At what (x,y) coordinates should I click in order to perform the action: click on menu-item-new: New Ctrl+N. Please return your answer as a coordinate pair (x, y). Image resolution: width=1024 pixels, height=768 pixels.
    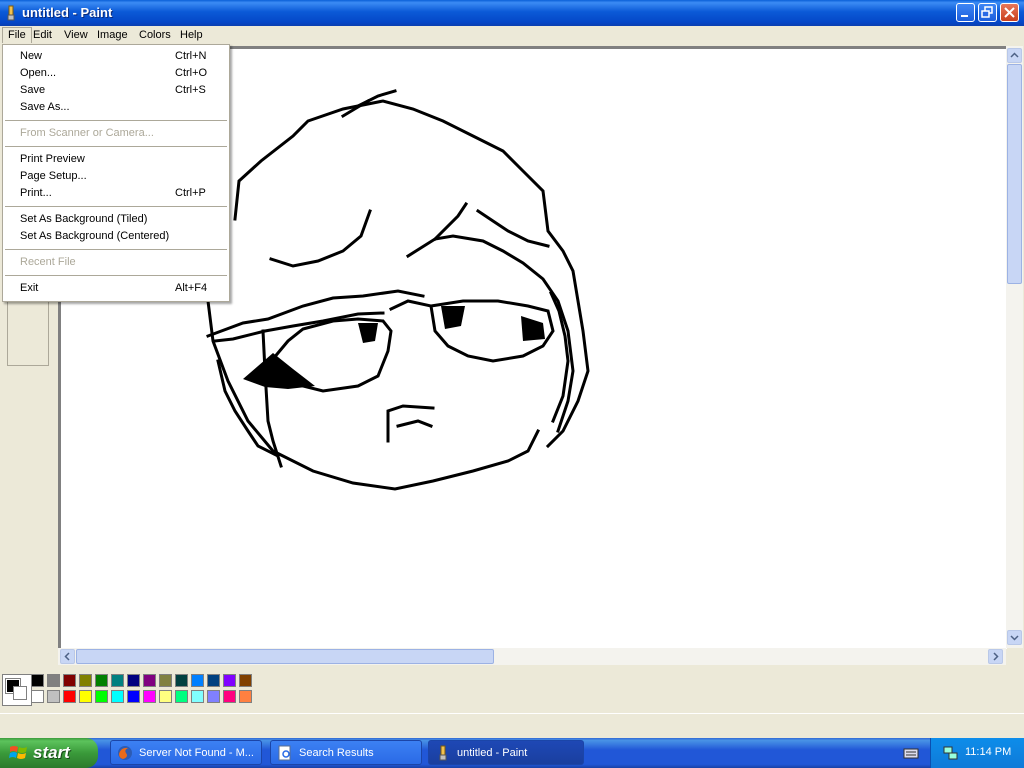
    Looking at the image, I should click on (116, 56).